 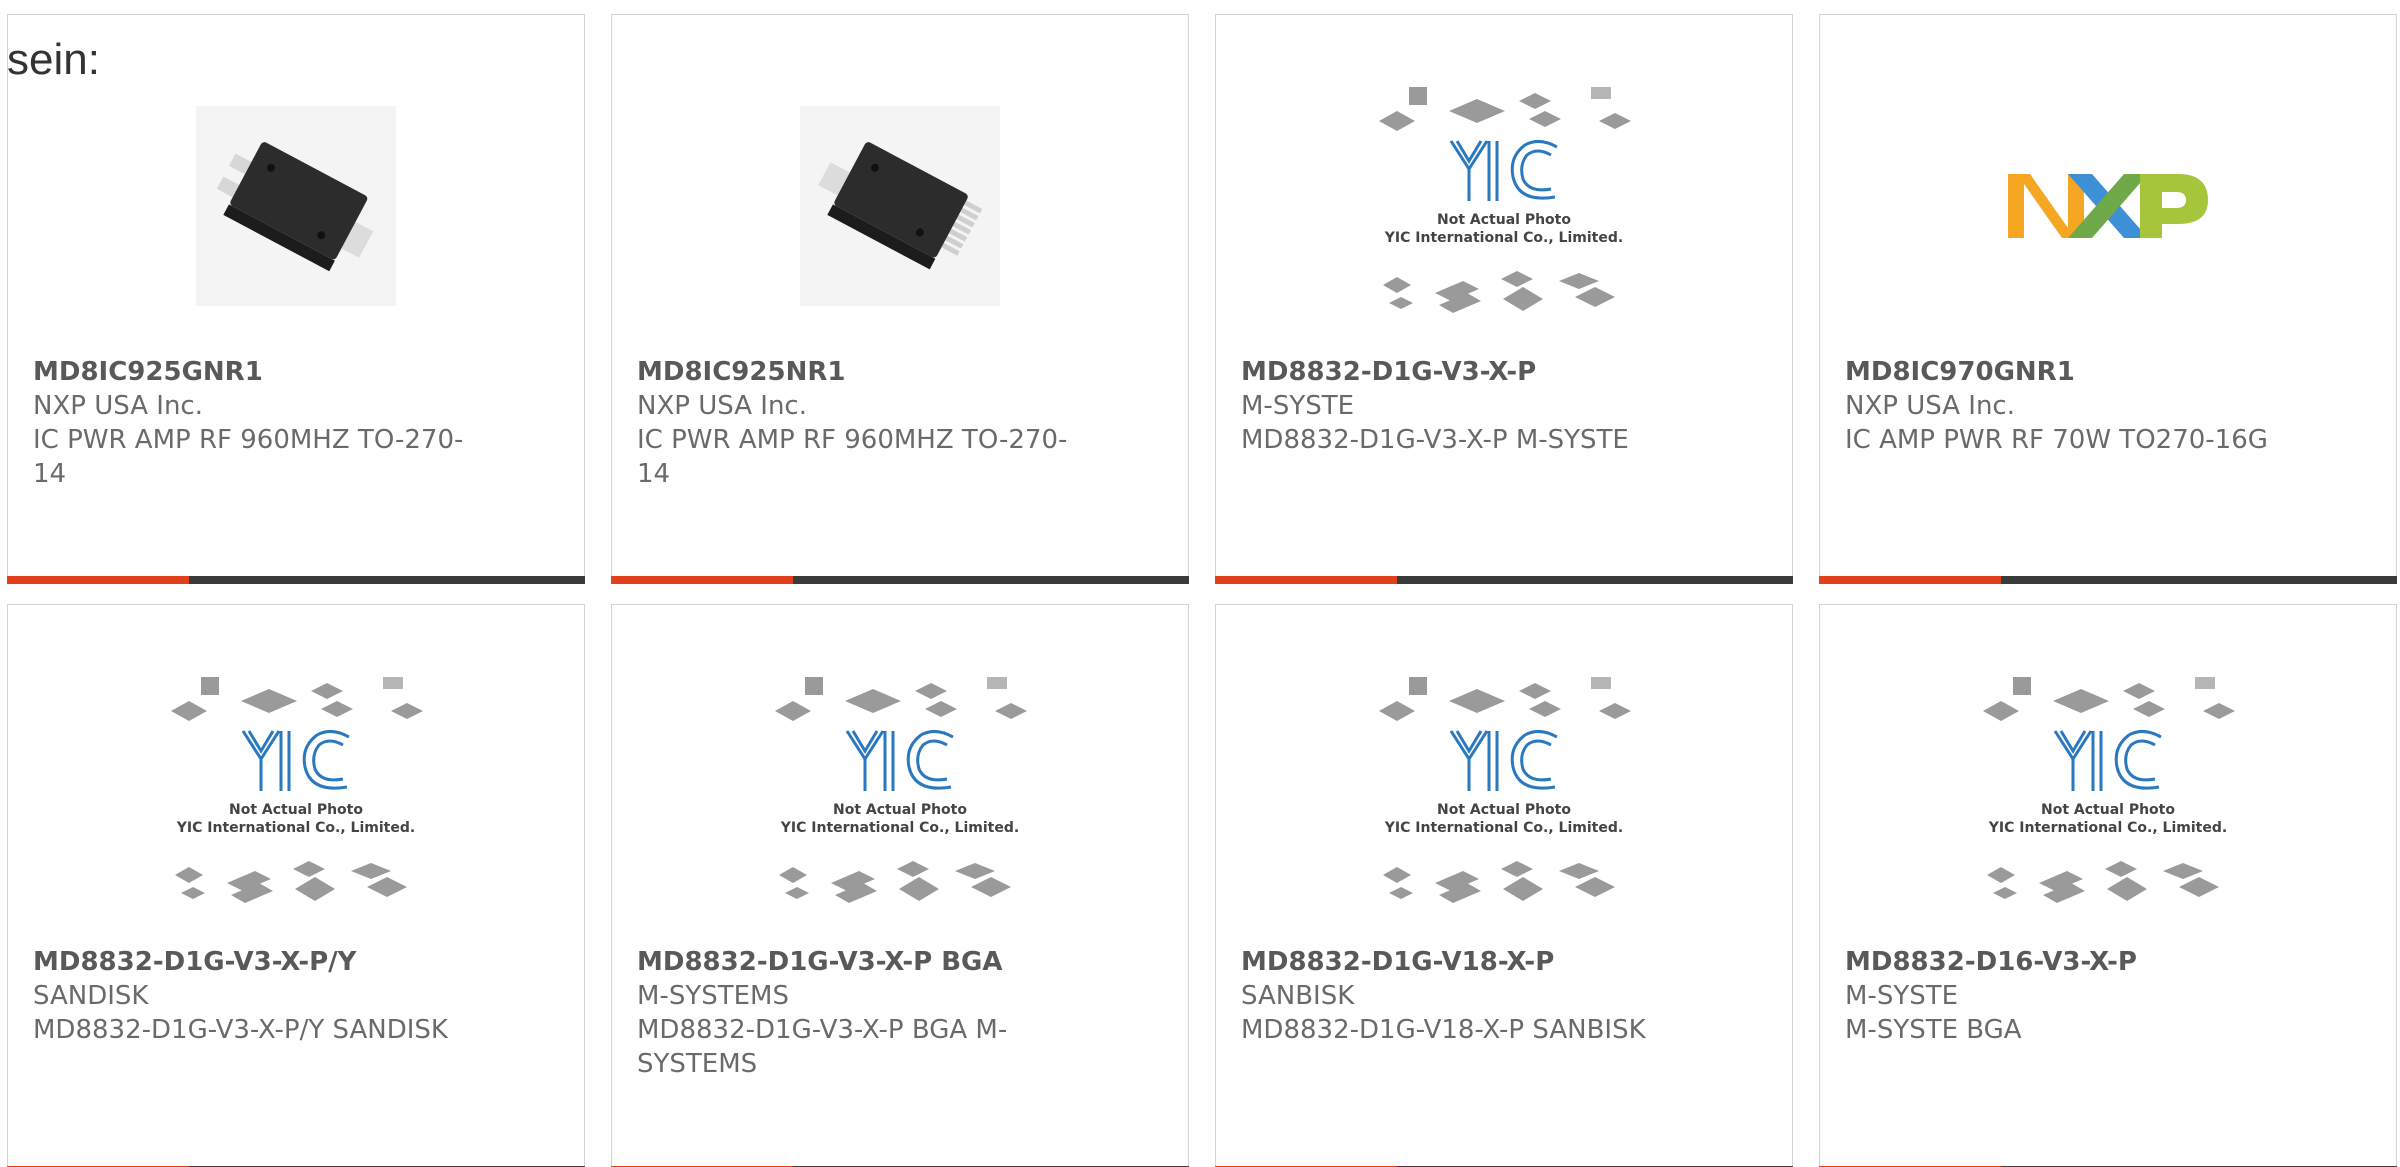 I want to click on description: MD8832-D1G-V18-X-P SANBISK, so click(x=1443, y=1030).